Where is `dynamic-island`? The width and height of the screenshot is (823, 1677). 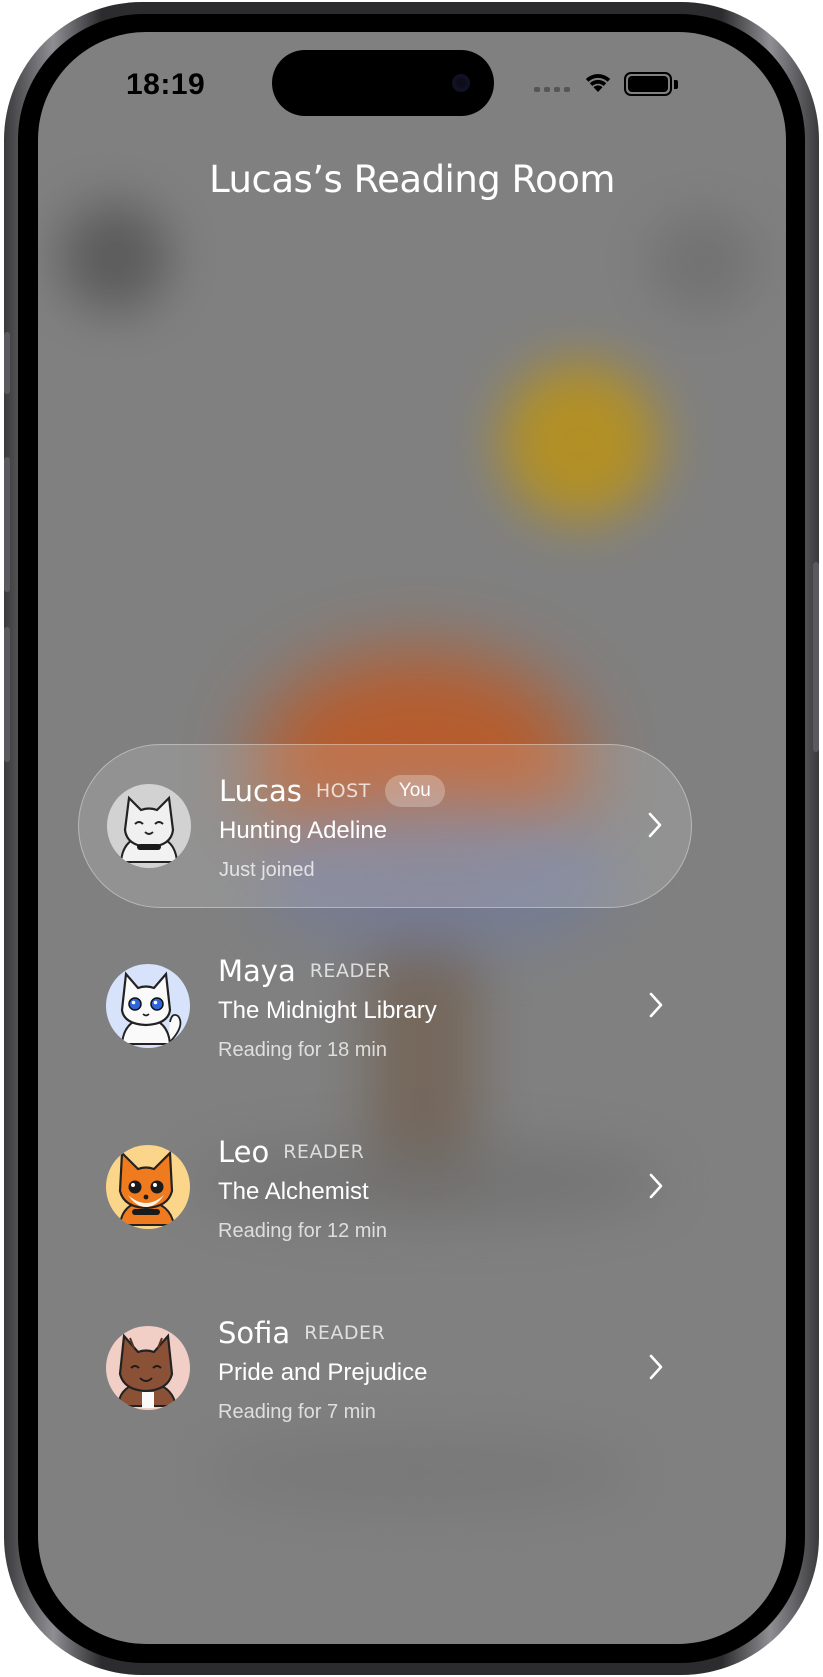 dynamic-island is located at coordinates (383, 83).